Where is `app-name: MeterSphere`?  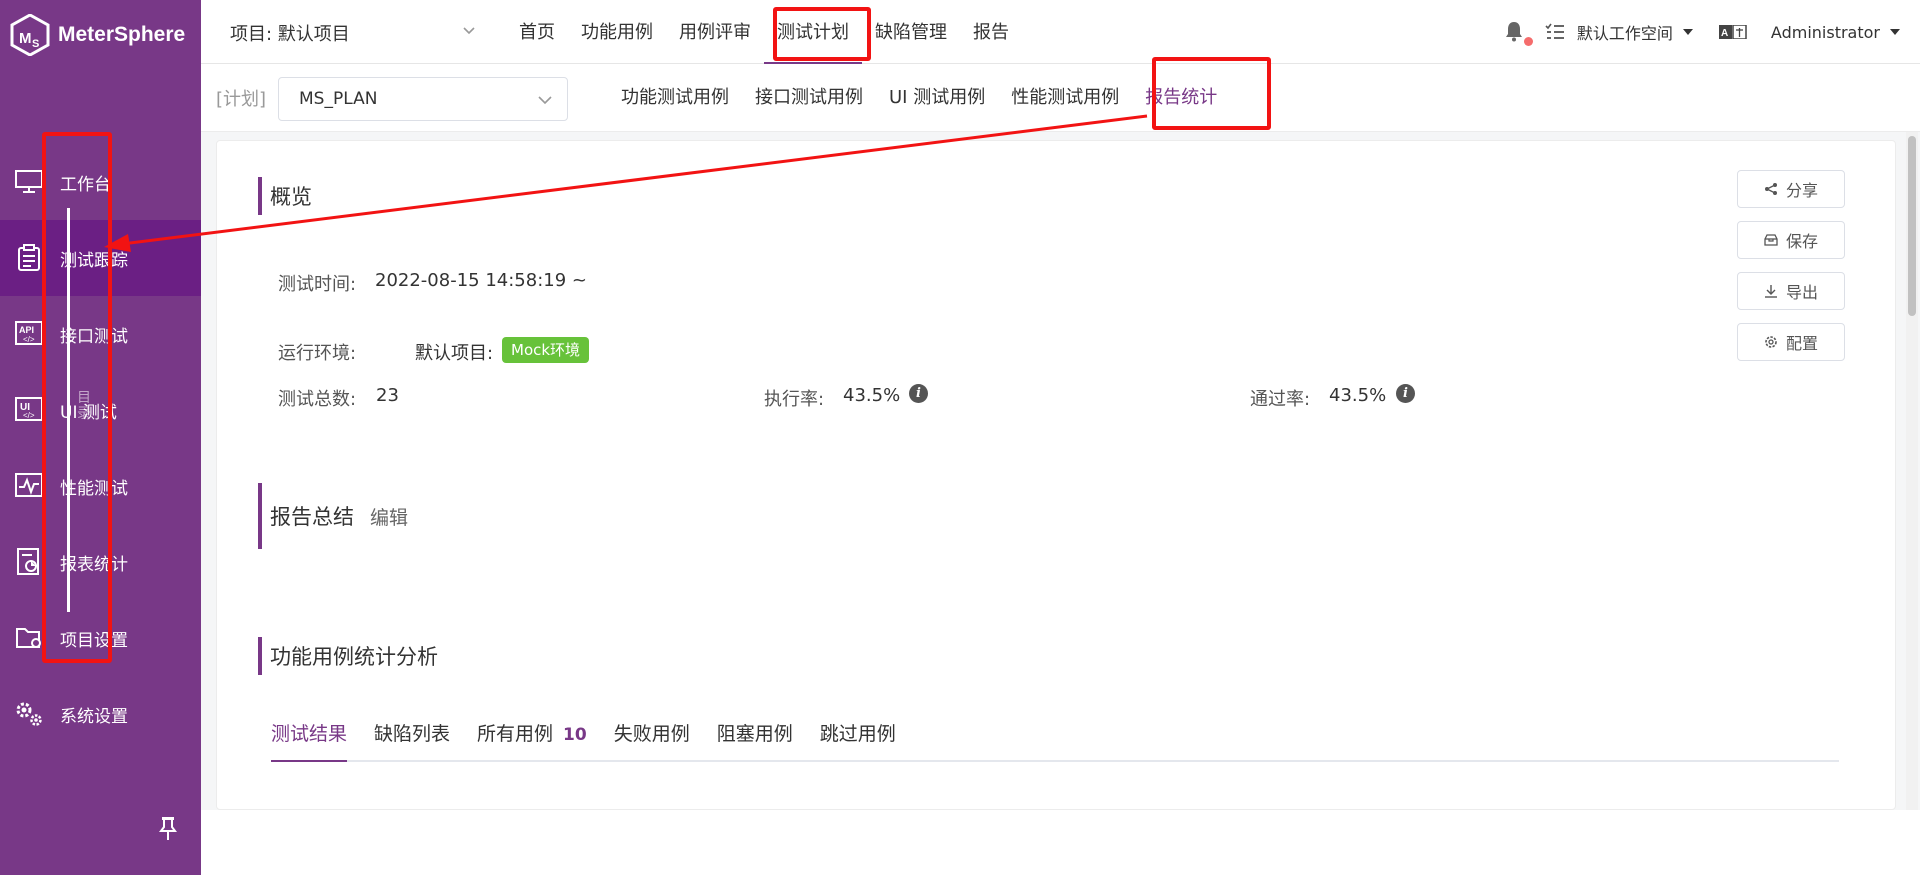 app-name: MeterSphere is located at coordinates (122, 34).